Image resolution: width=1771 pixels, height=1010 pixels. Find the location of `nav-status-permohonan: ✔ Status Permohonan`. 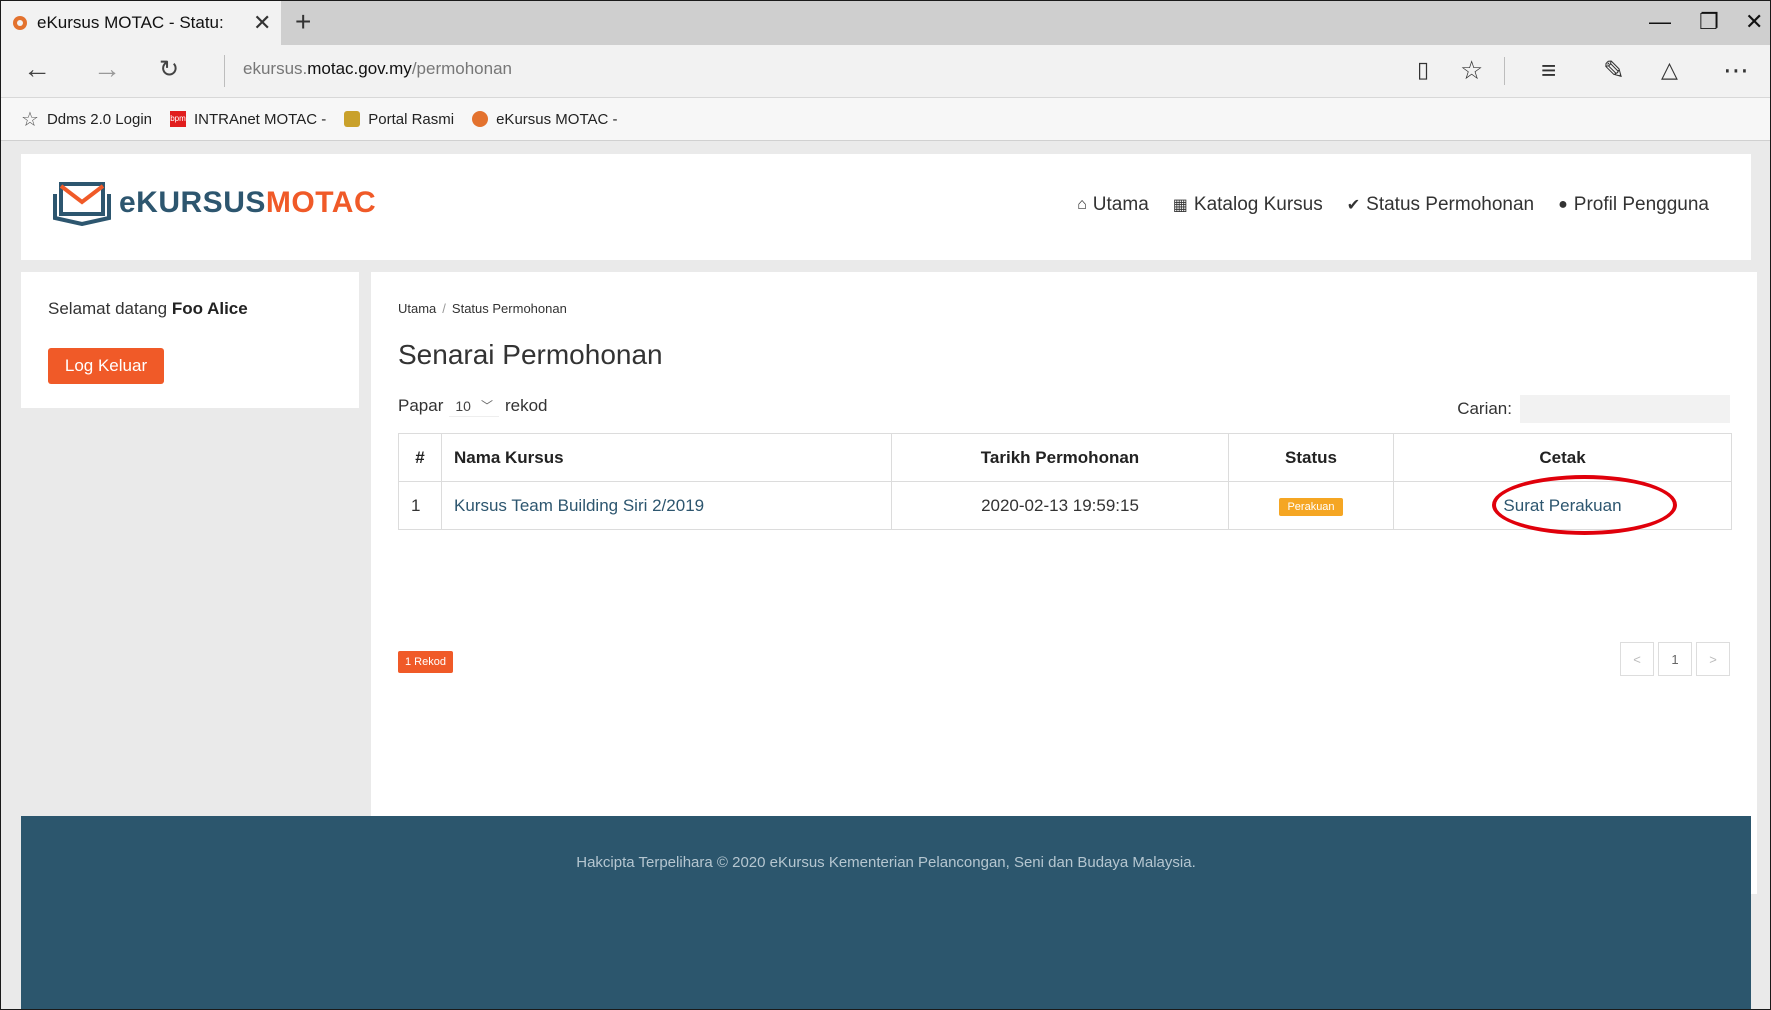

nav-status-permohonan: ✔ Status Permohonan is located at coordinates (1440, 205).